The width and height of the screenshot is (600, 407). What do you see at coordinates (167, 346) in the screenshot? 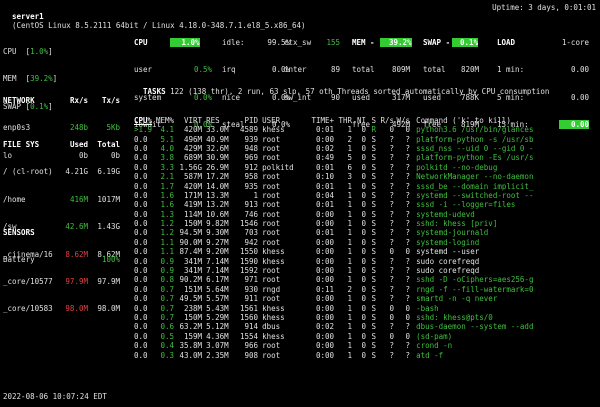
I see `cell-mem: 0.4` at bounding box center [167, 346].